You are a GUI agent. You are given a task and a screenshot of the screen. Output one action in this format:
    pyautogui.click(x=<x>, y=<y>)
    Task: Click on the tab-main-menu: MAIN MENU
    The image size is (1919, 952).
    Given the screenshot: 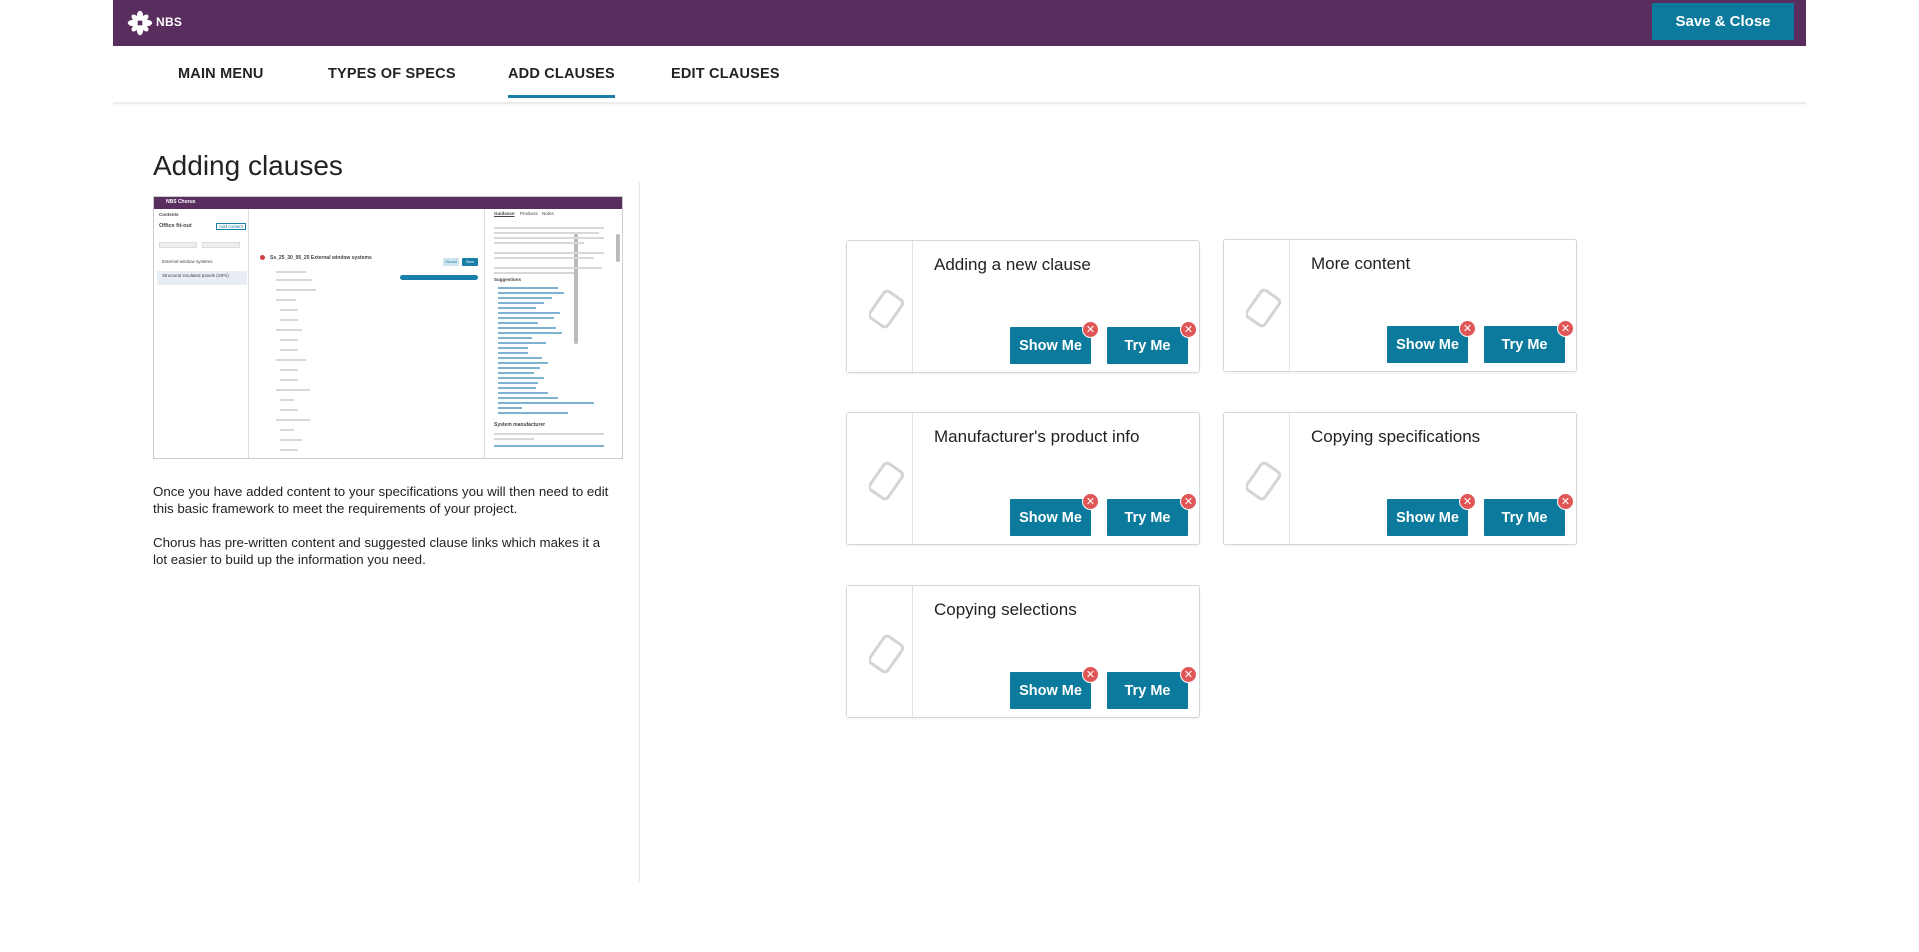 What is the action you would take?
    pyautogui.click(x=221, y=74)
    